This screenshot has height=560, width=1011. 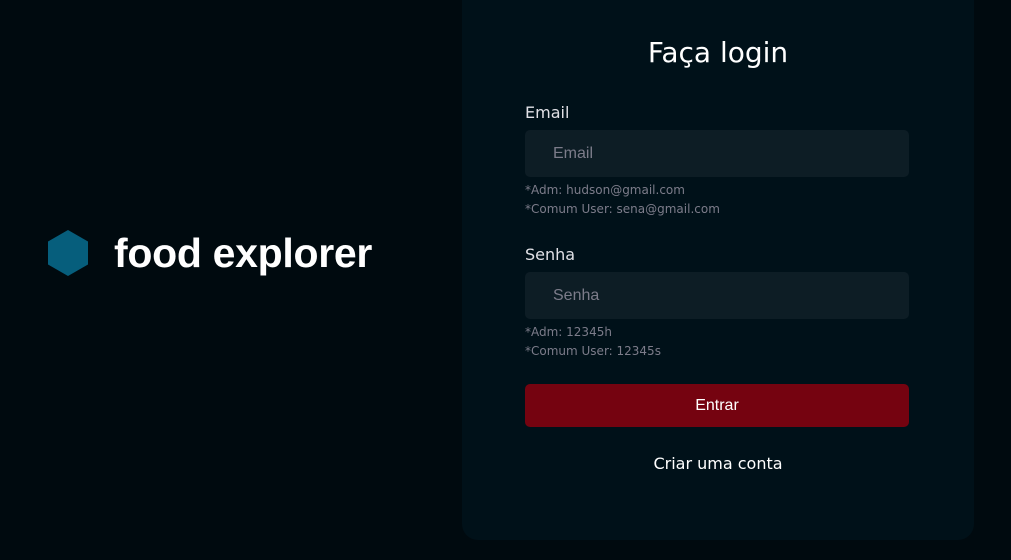 I want to click on brand: food explorer, so click(x=209, y=253).